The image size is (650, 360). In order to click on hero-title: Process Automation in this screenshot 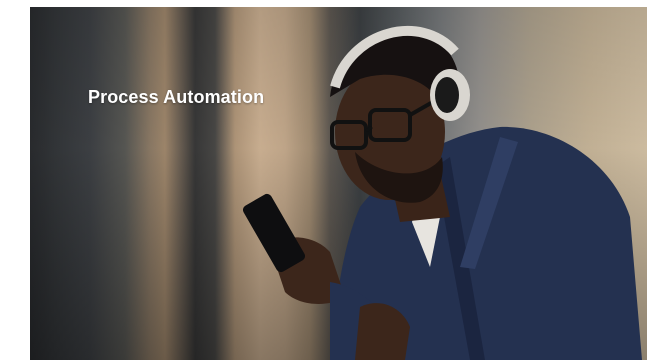, I will do `click(176, 97)`.